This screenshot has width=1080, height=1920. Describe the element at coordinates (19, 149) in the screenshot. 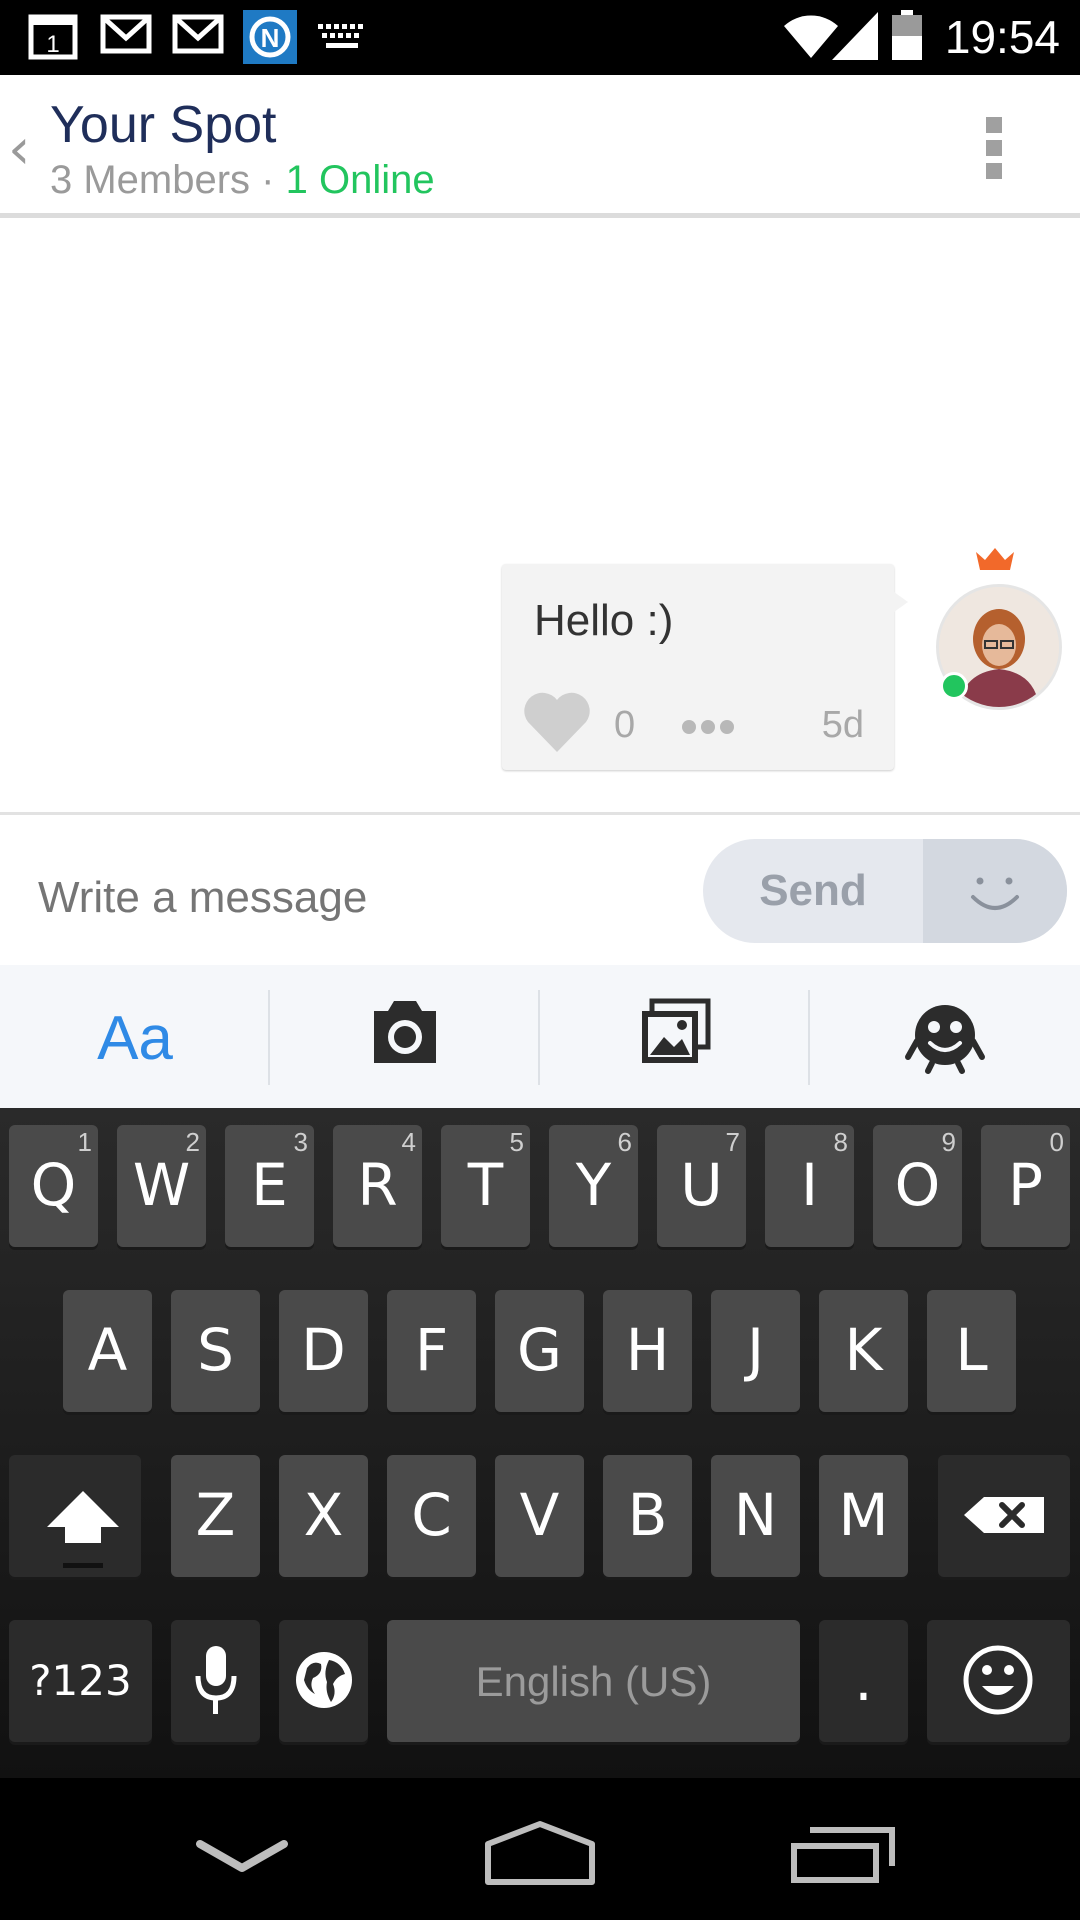

I see `back-chevron-icon: ‹` at that location.